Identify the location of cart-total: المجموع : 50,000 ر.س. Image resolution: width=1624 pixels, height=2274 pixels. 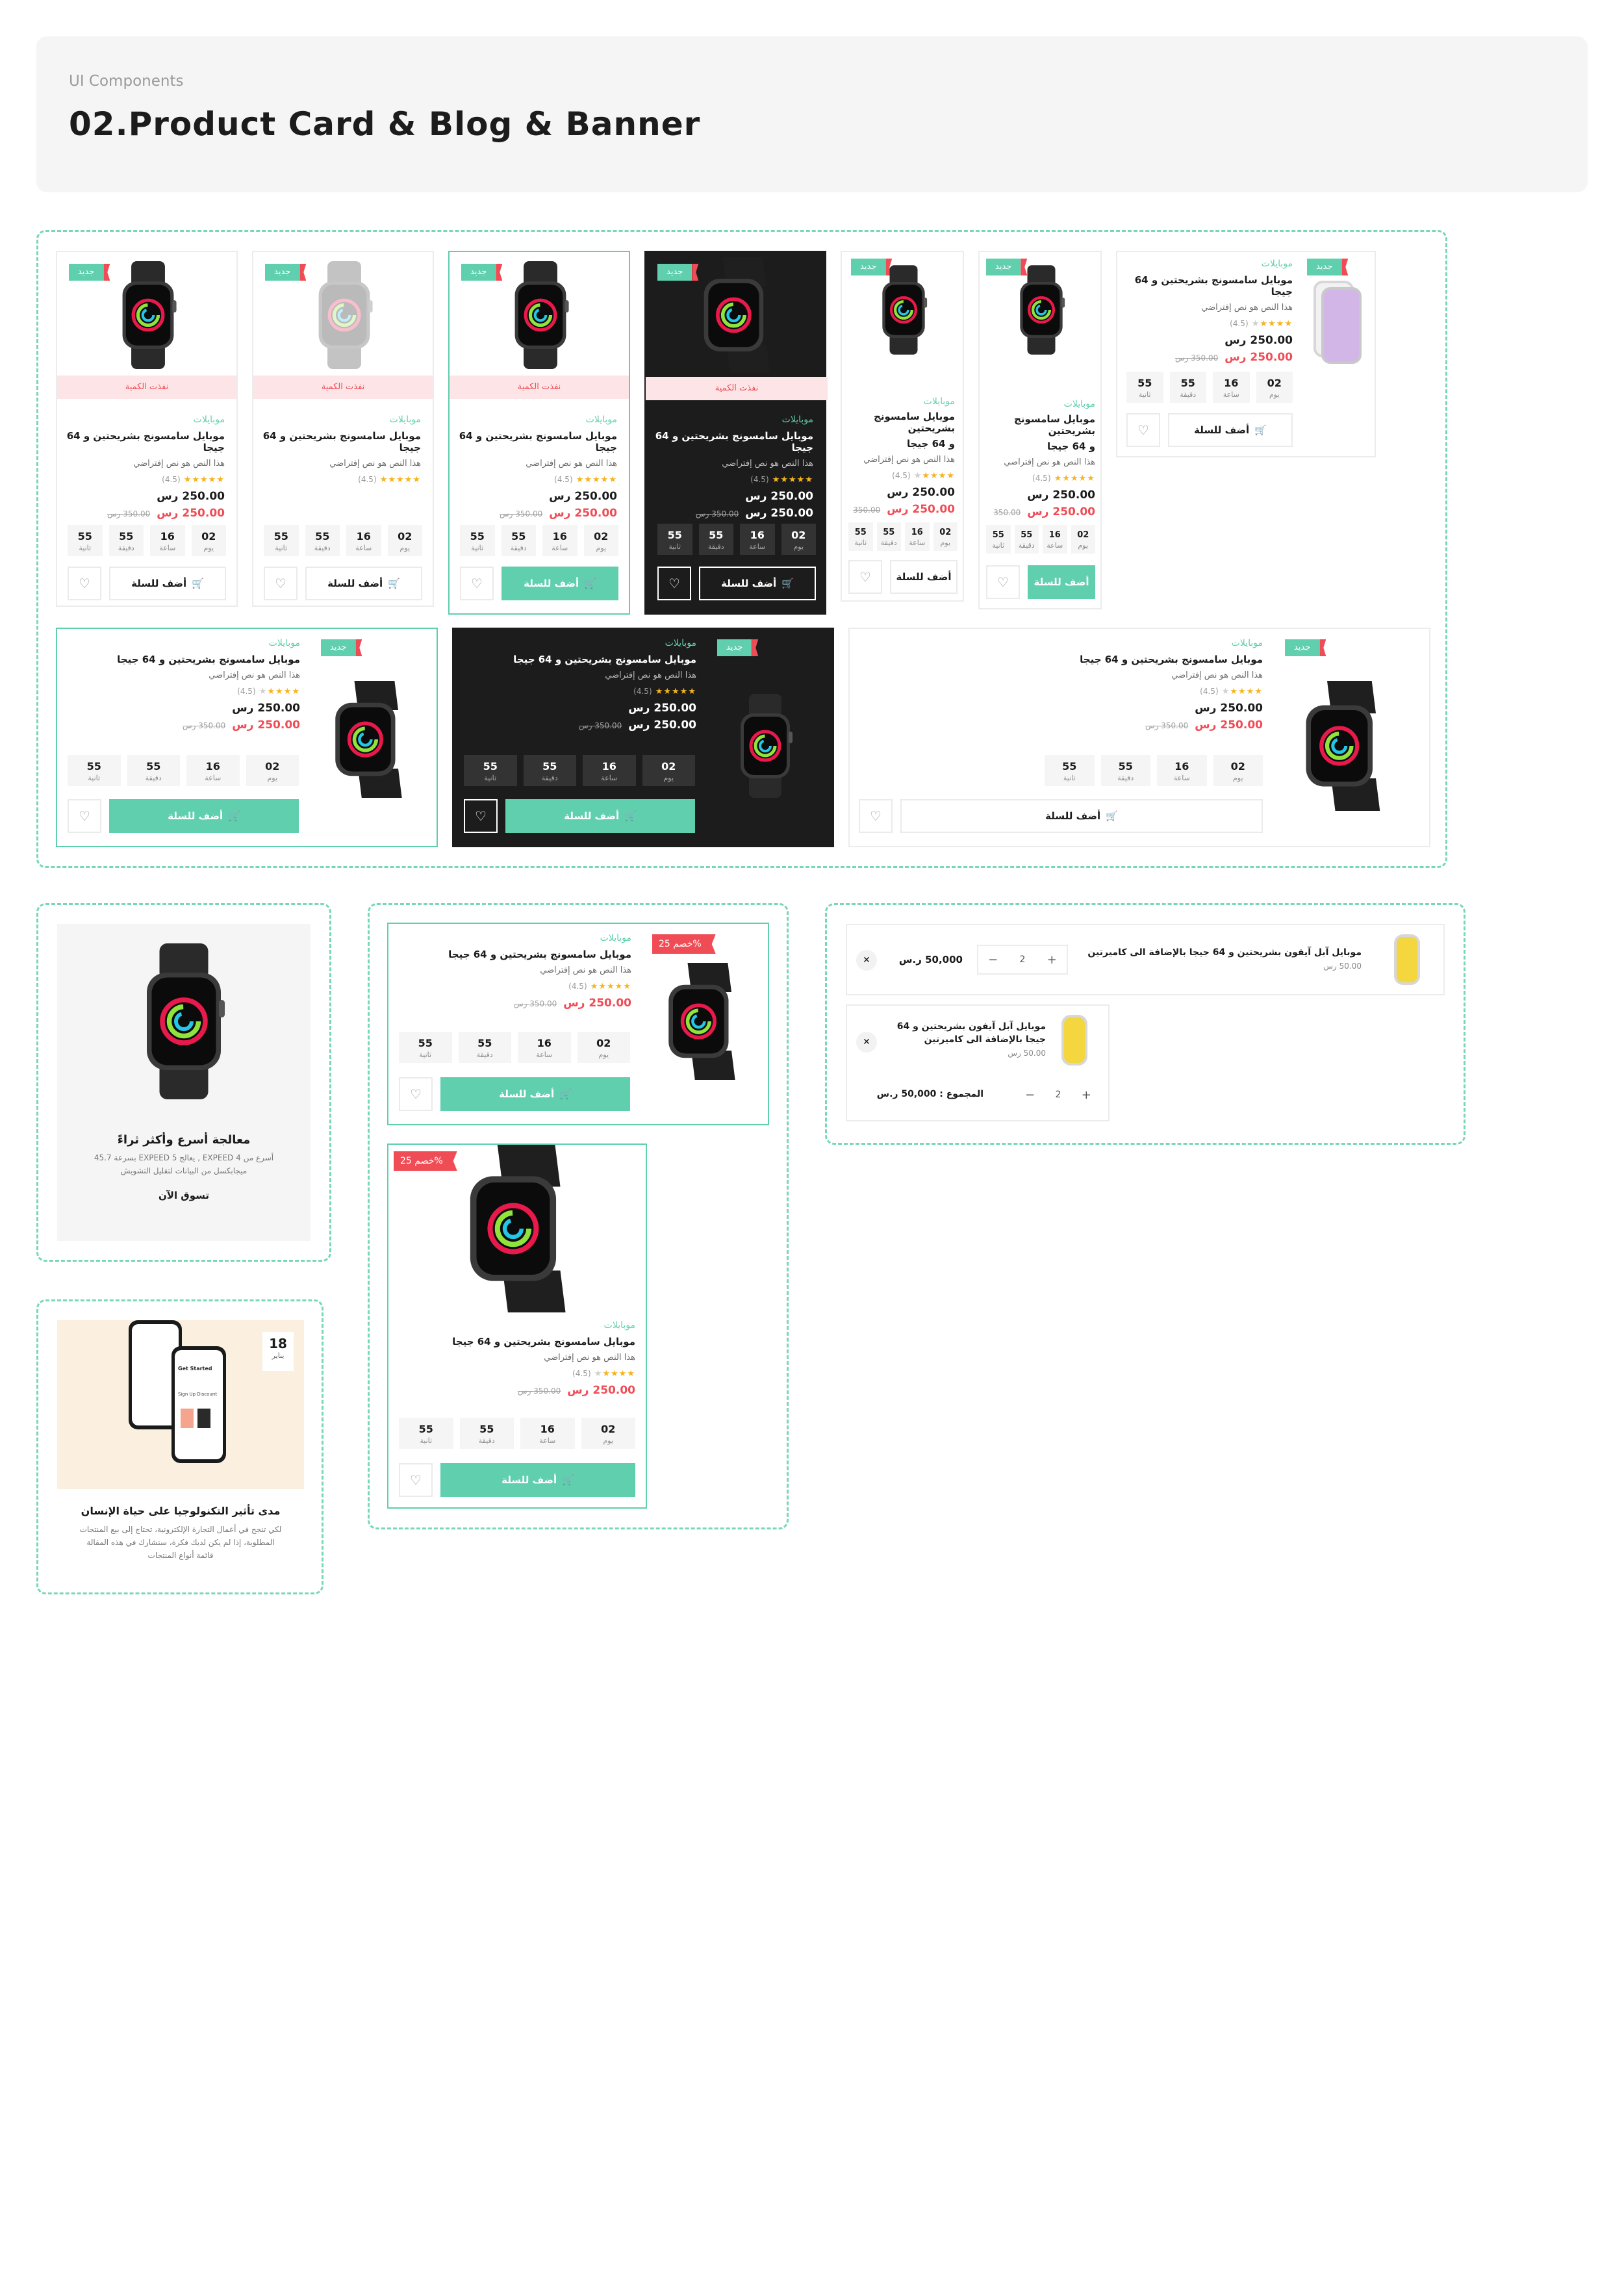
(929, 1094).